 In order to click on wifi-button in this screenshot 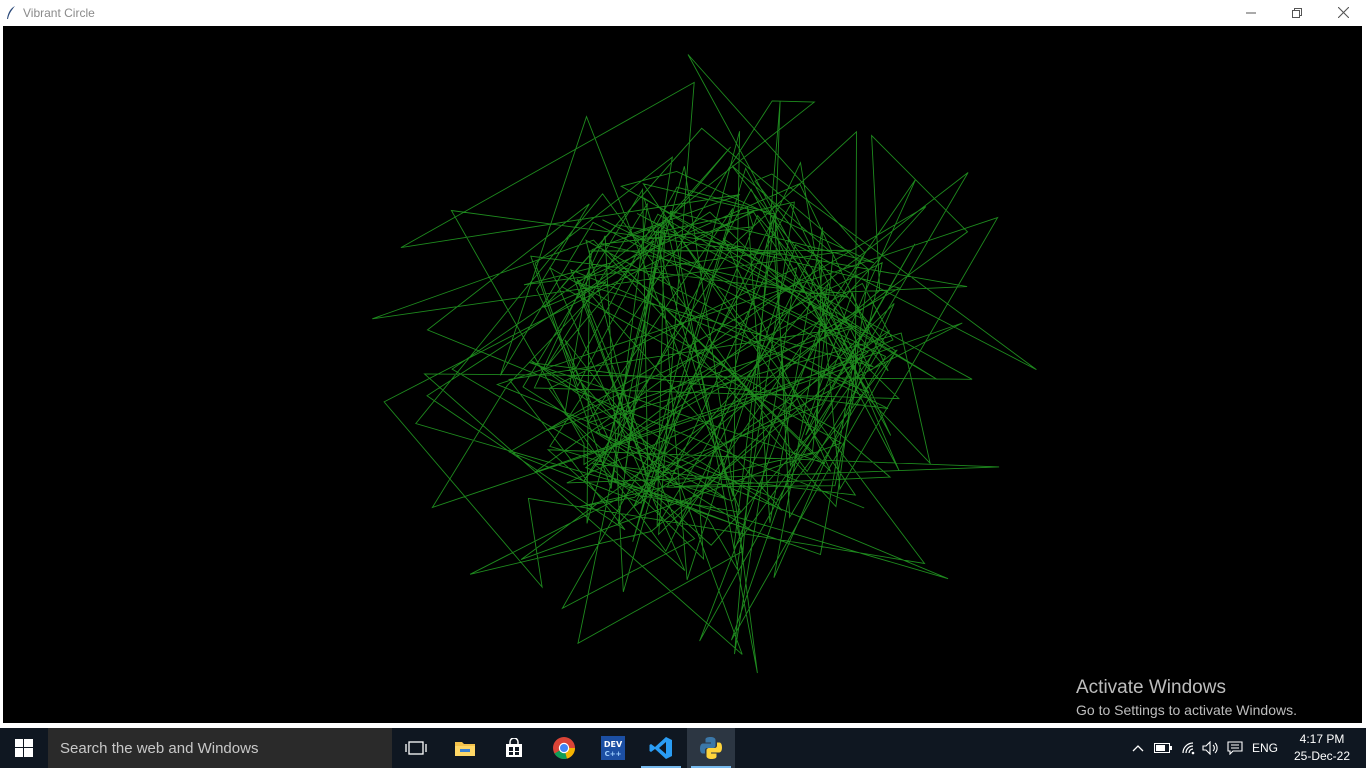, I will do `click(1189, 748)`.